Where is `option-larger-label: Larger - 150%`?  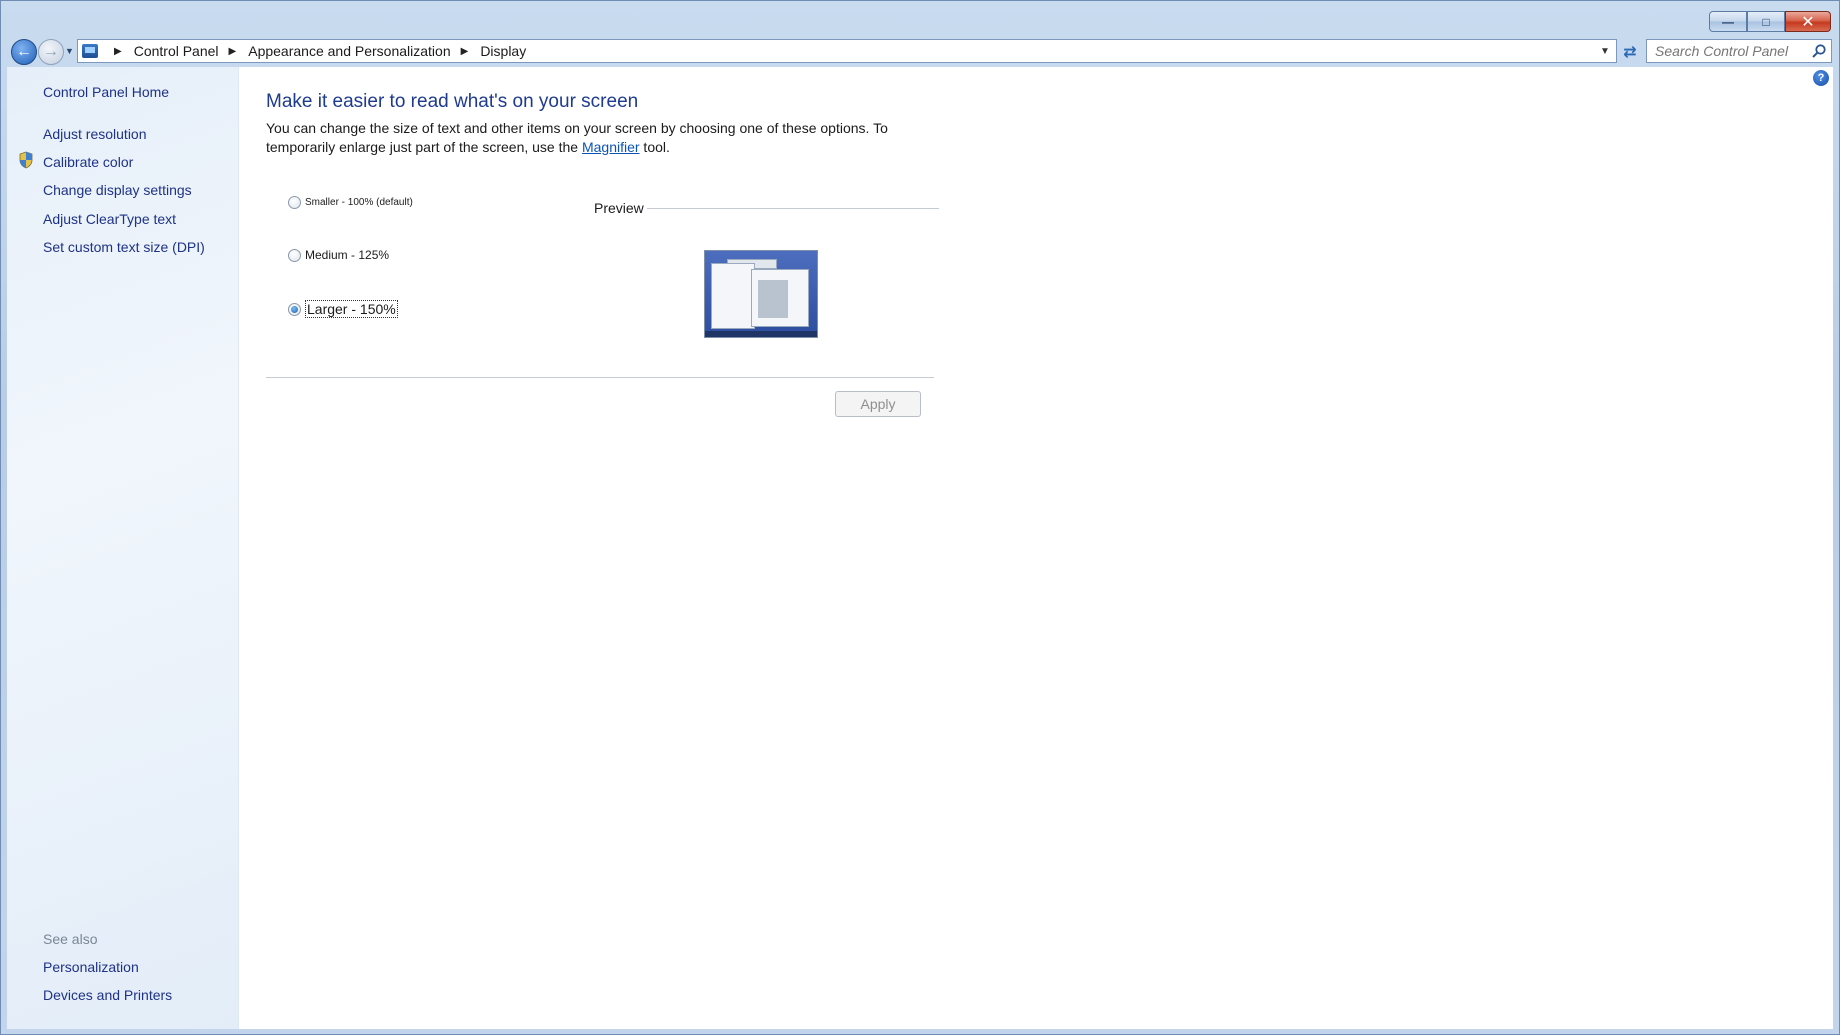 option-larger-label: Larger - 150% is located at coordinates (351, 309).